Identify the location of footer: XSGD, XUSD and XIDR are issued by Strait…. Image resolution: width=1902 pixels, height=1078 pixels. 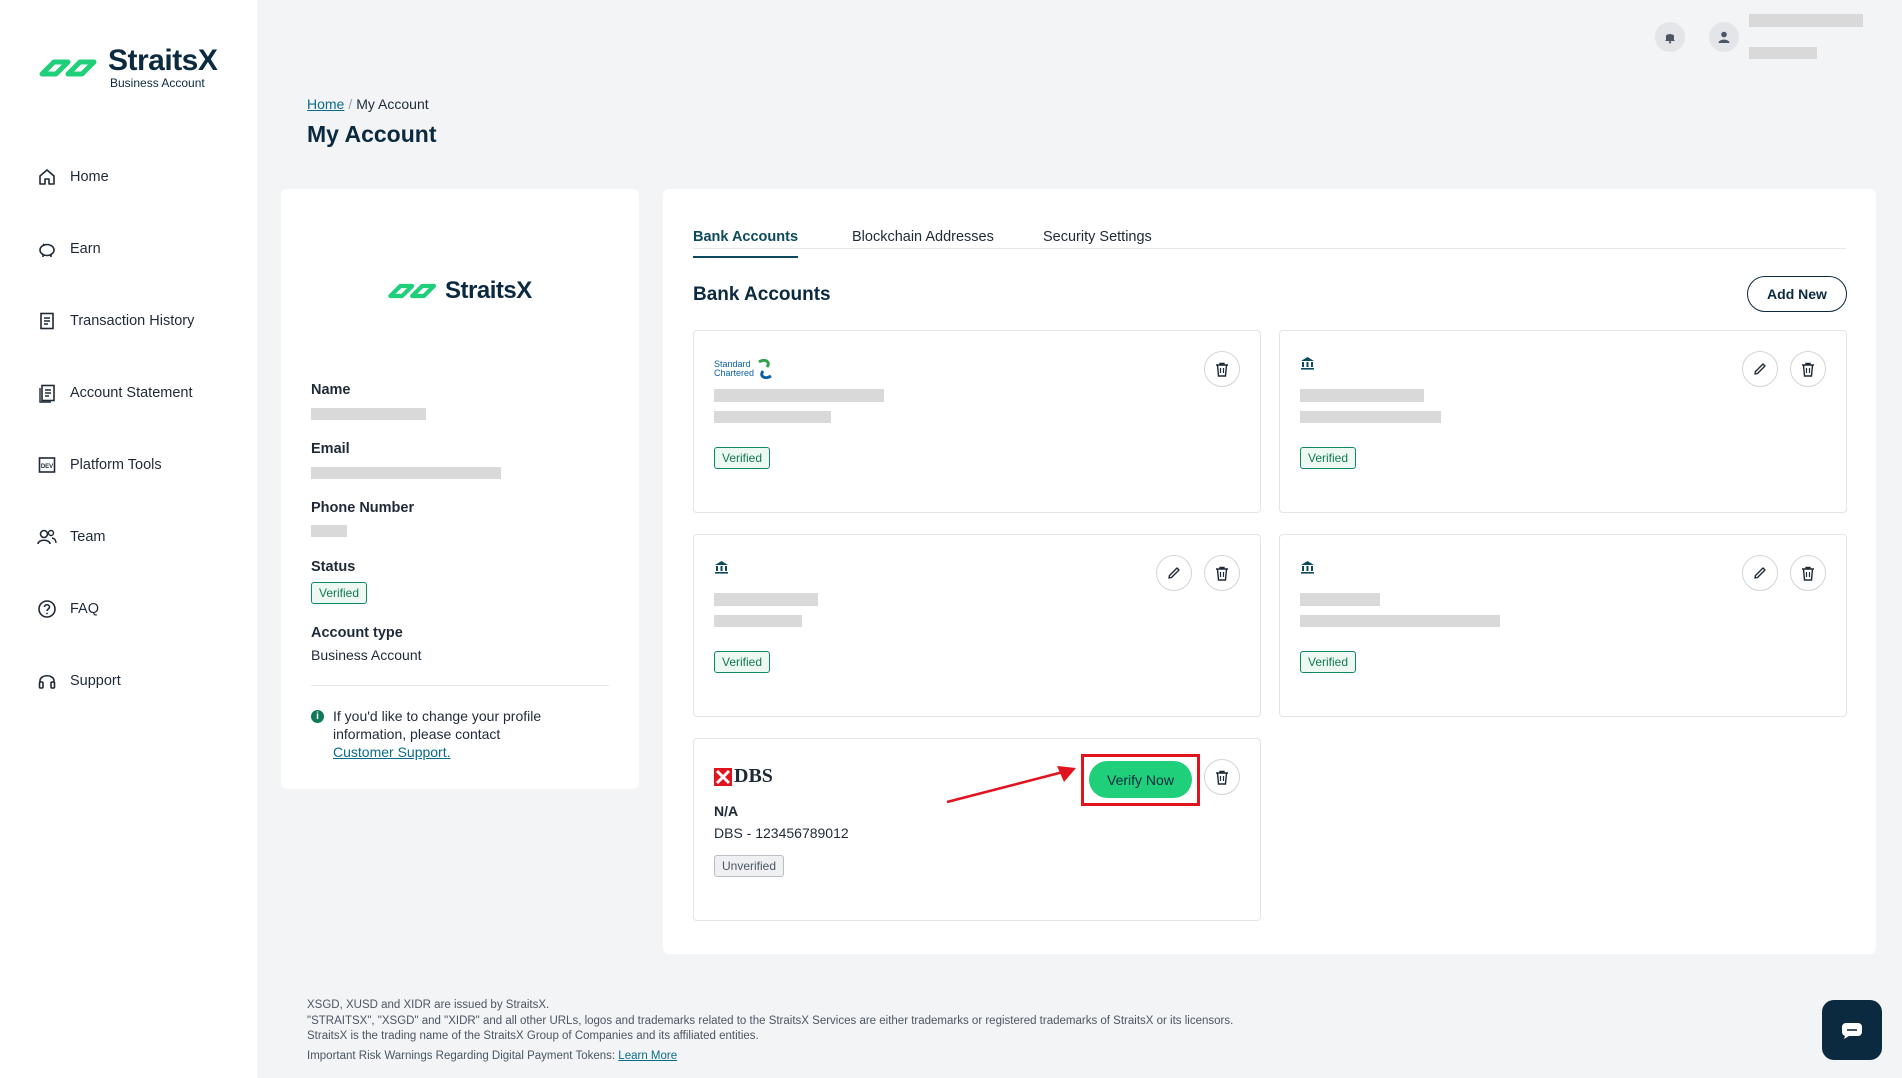
(770, 1031).